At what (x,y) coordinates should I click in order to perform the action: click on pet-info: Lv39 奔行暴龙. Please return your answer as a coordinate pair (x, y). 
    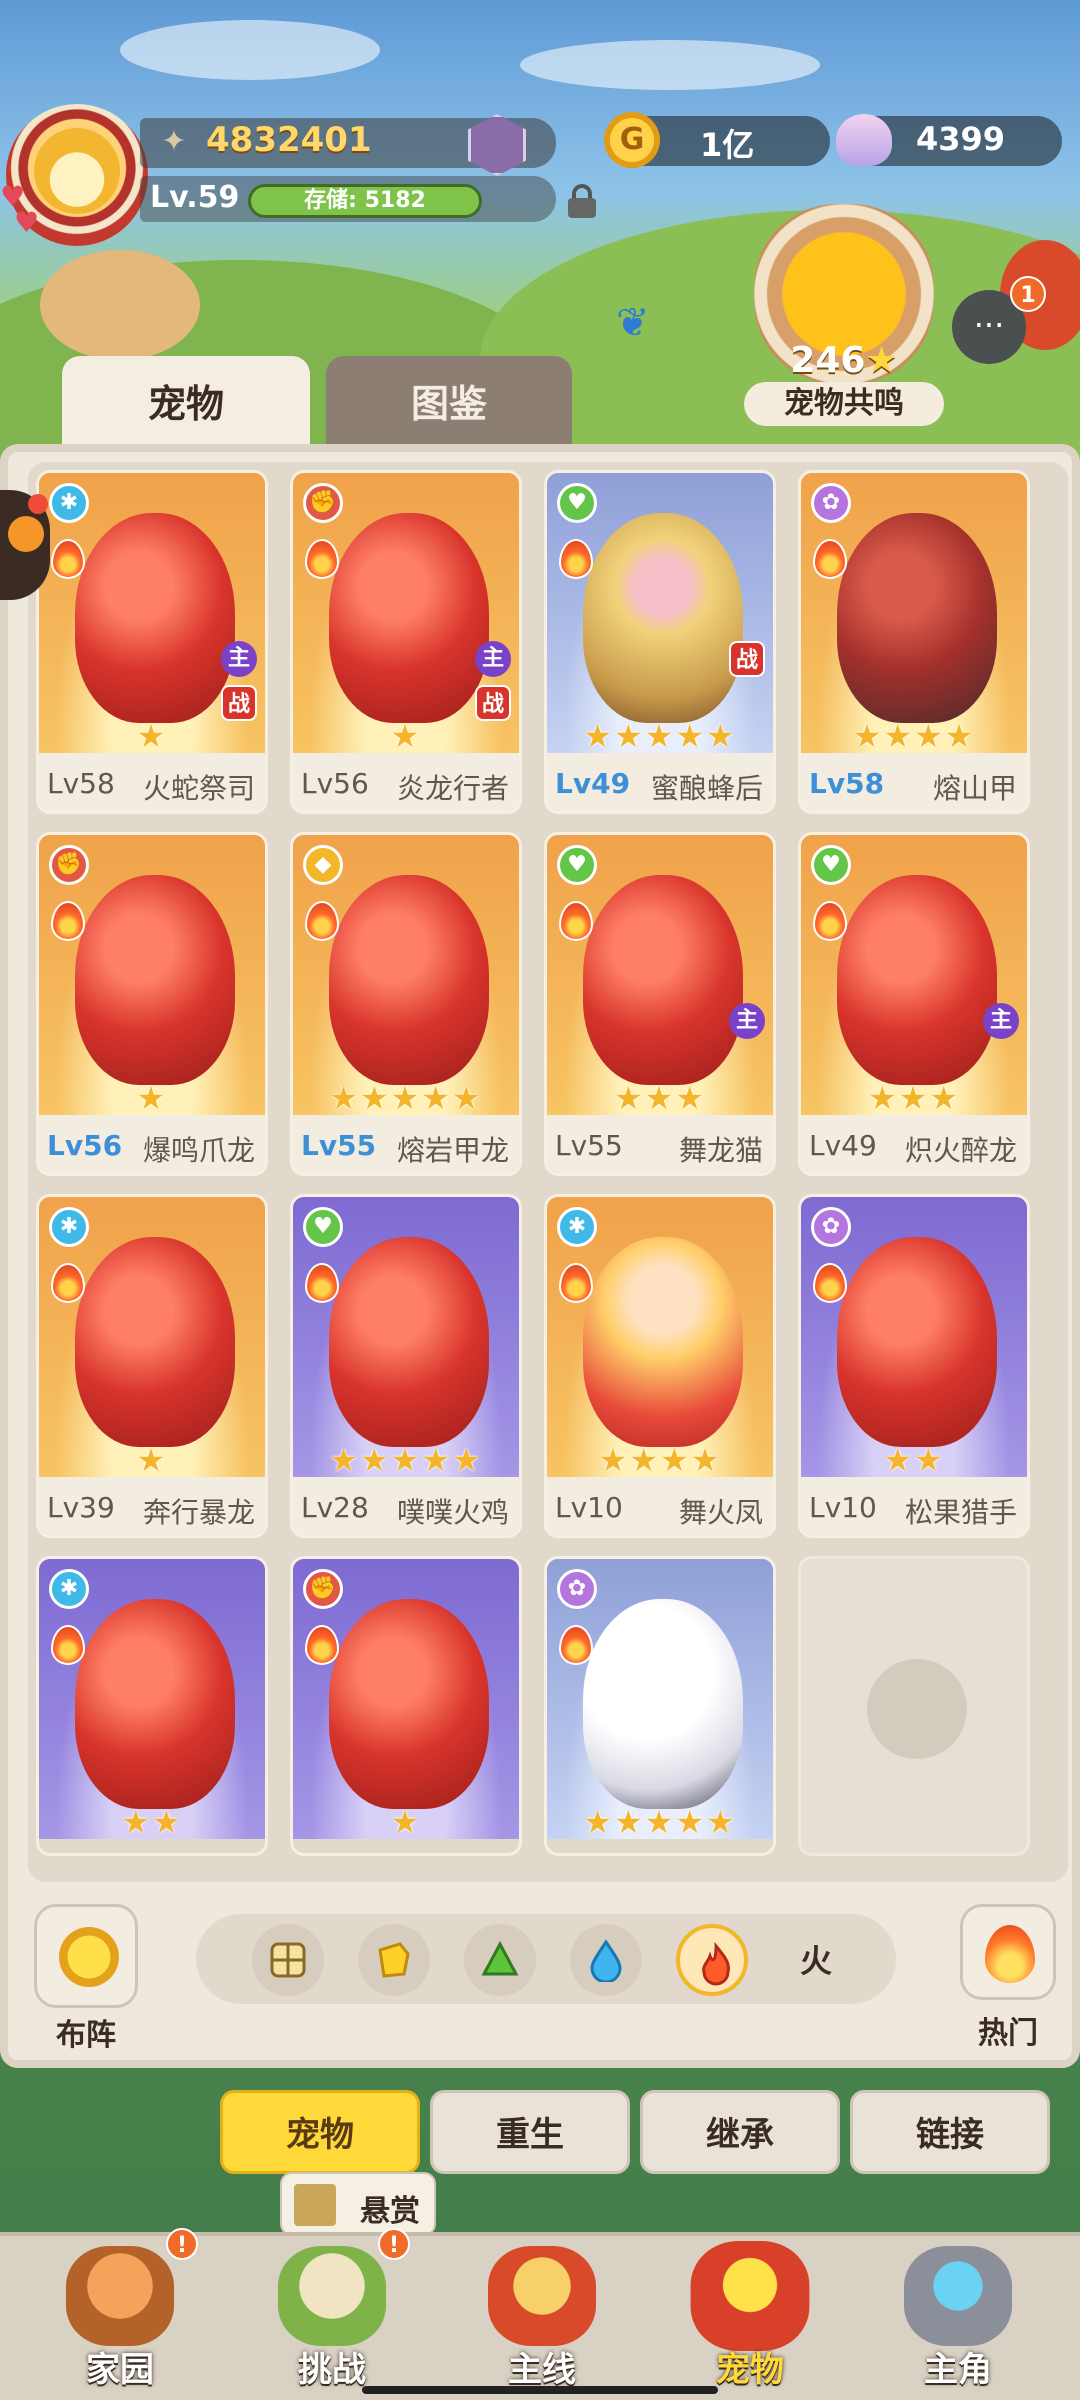
    Looking at the image, I should click on (152, 1506).